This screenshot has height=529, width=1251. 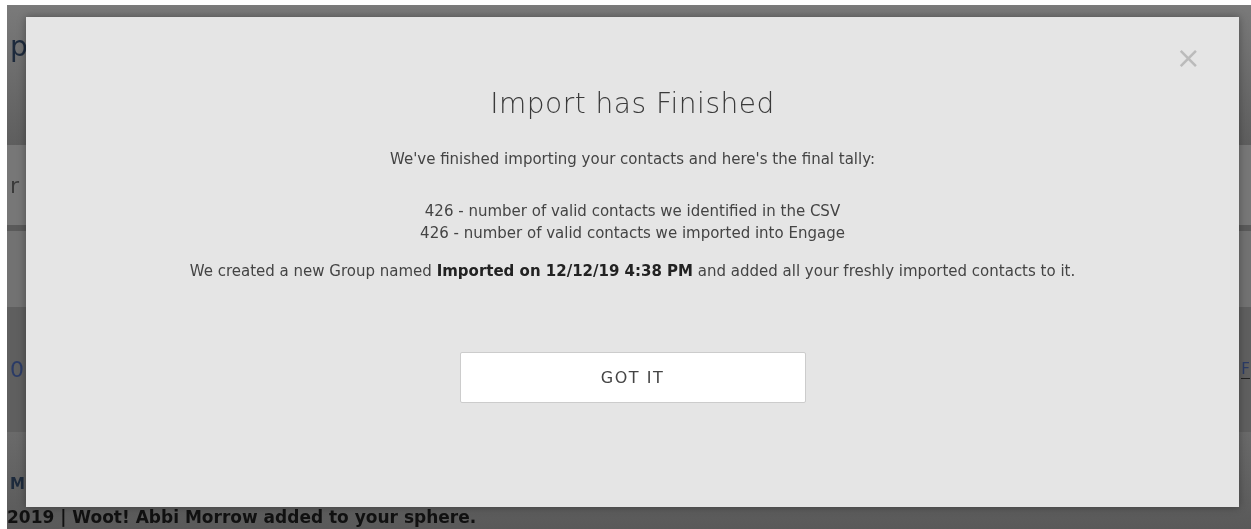 What do you see at coordinates (19, 47) in the screenshot?
I see `page-heading: p` at bounding box center [19, 47].